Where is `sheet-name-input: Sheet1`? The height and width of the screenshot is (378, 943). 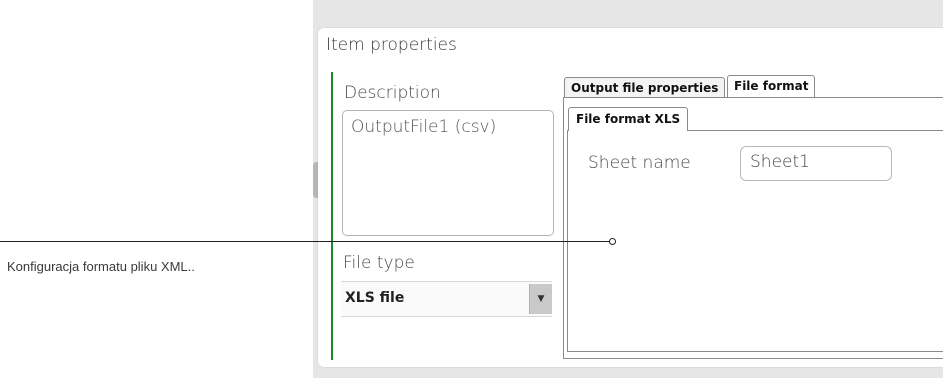 sheet-name-input: Sheet1 is located at coordinates (816, 163).